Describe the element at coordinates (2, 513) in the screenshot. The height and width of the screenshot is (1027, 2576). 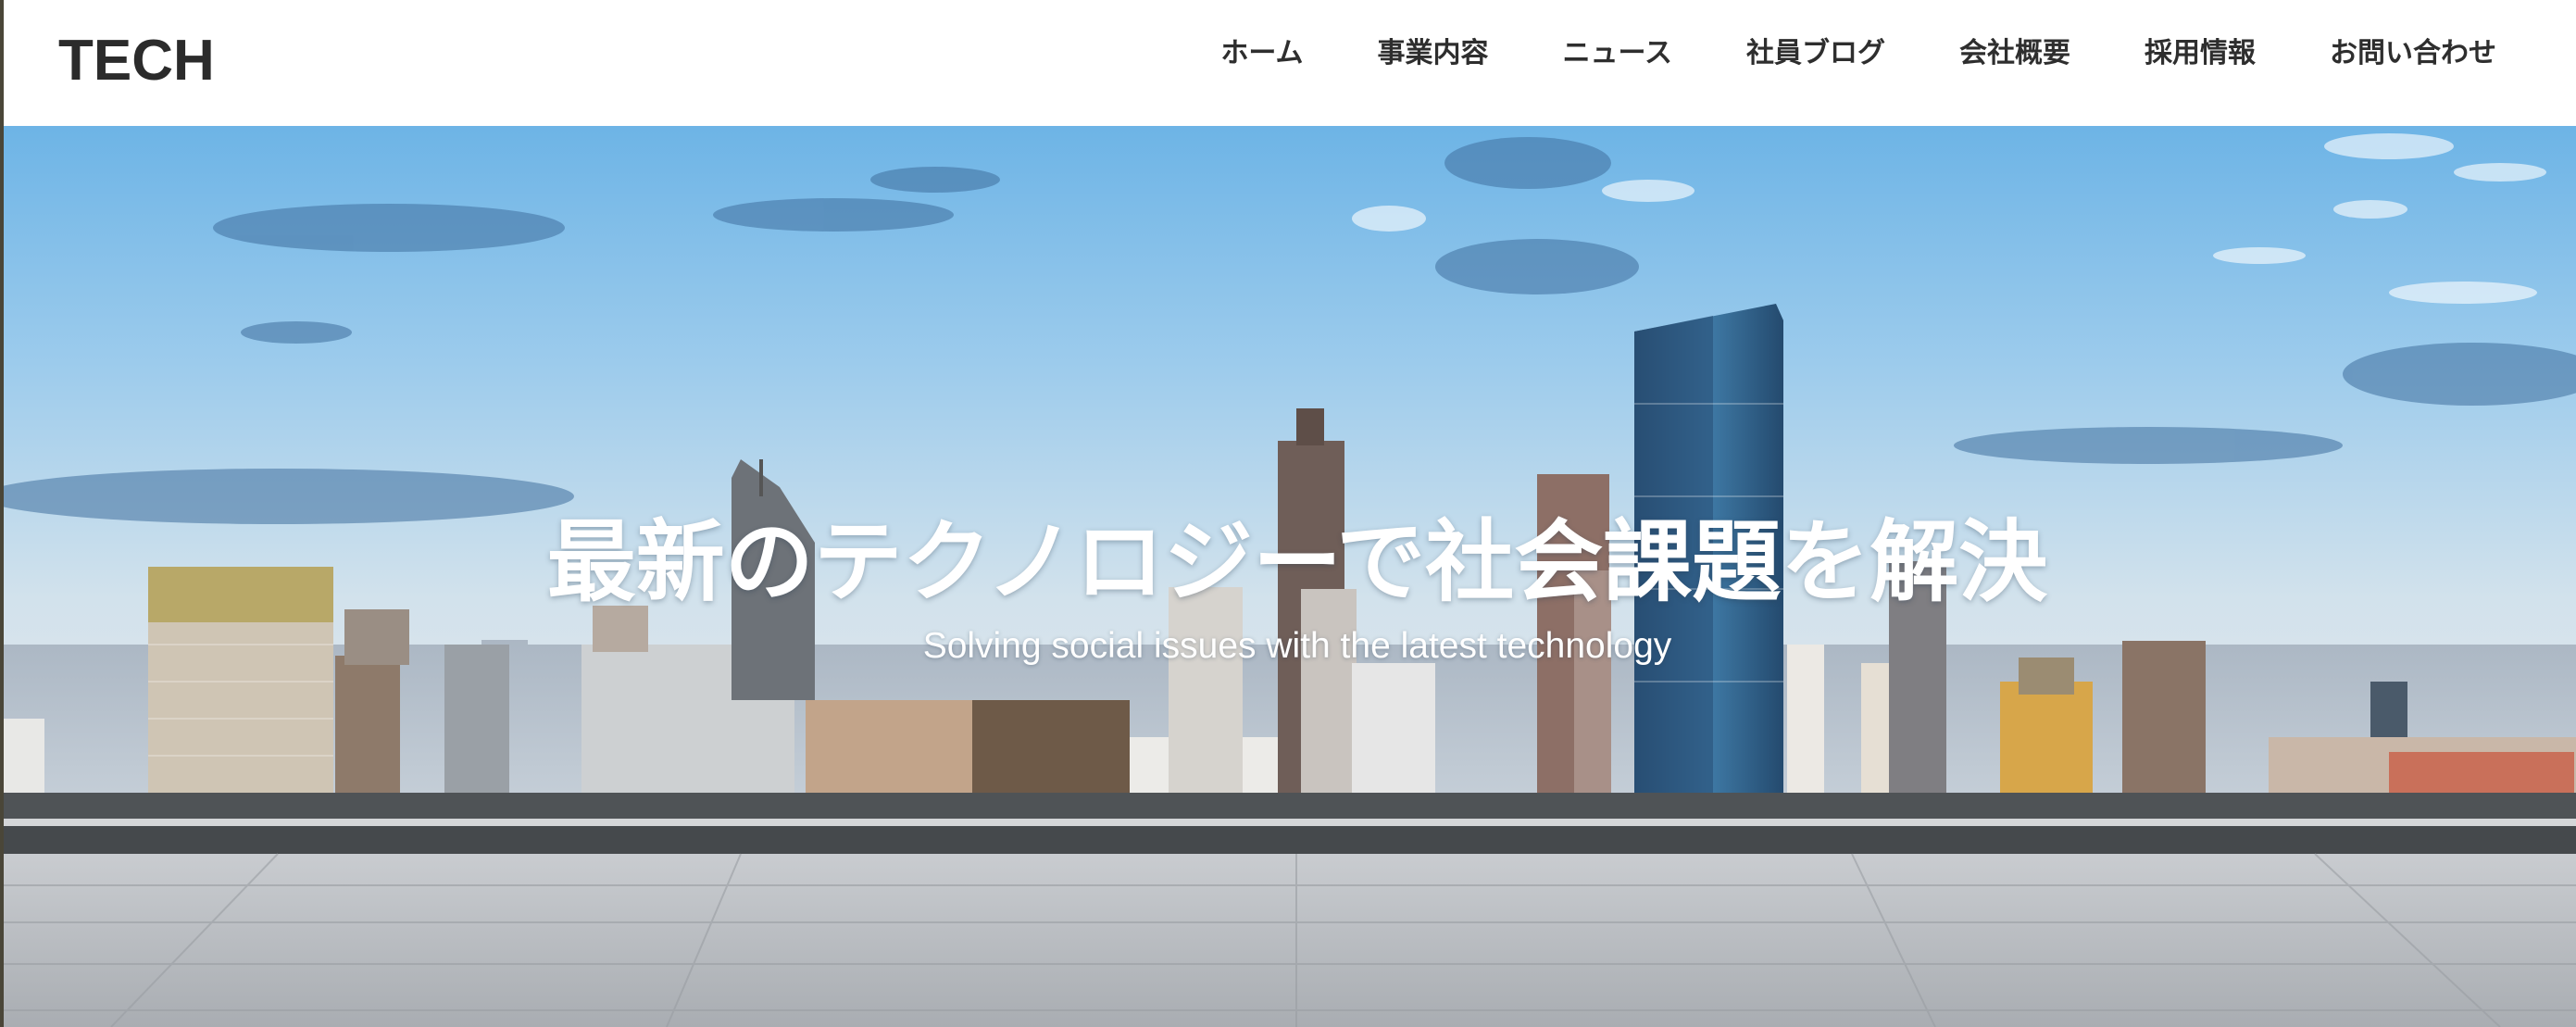
I see `window-edge` at that location.